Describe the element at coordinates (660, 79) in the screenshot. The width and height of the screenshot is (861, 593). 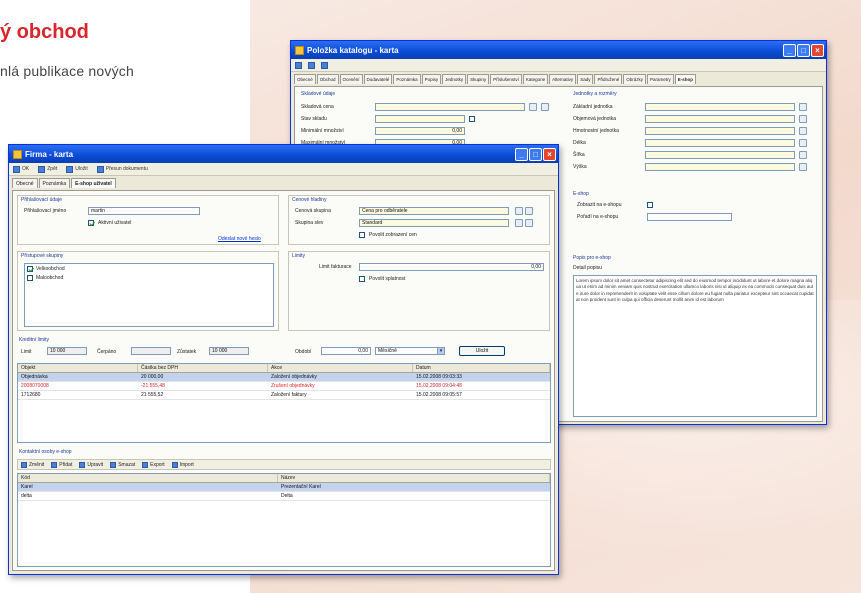
I see `catalog-tab: Parametry` at that location.